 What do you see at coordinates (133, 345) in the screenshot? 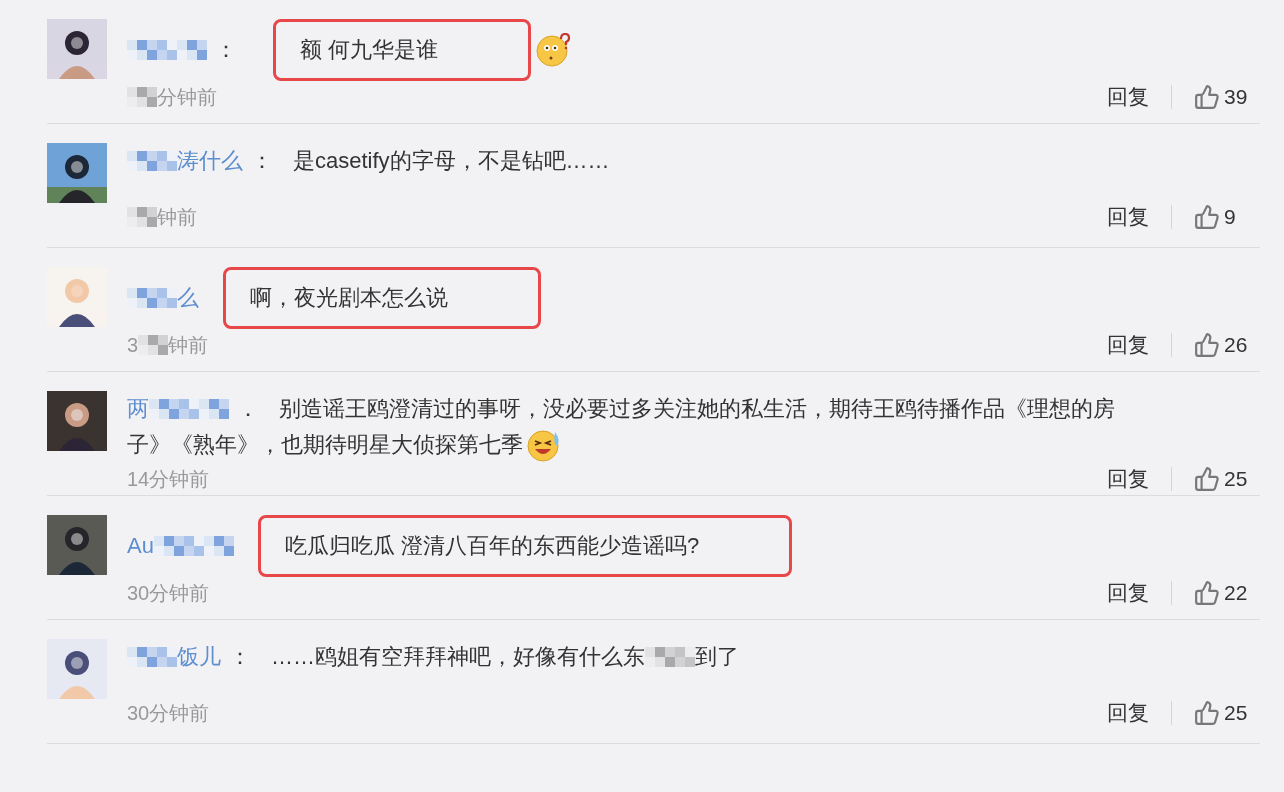
I see `timestamp: 3` at bounding box center [133, 345].